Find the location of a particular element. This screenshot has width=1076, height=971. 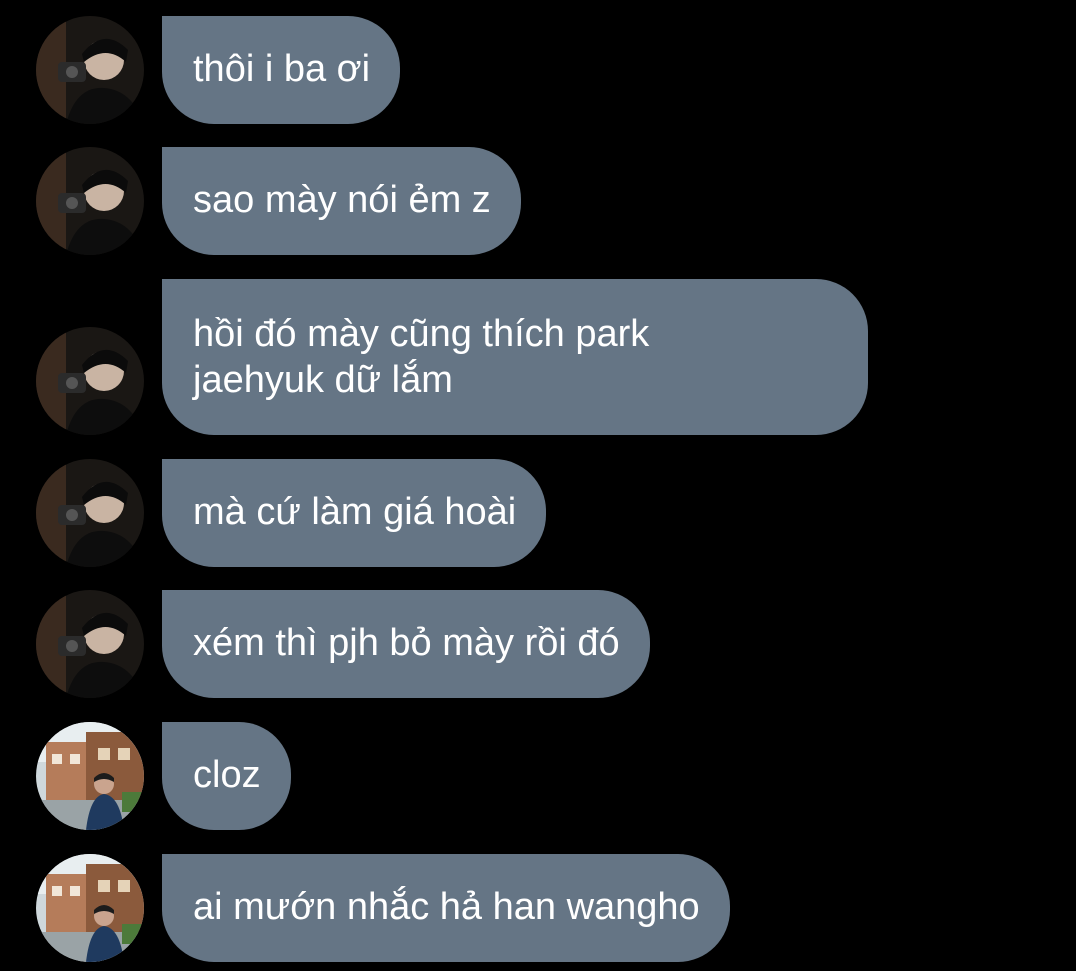

message-bubble: thôi i ba ơi is located at coordinates (281, 70).